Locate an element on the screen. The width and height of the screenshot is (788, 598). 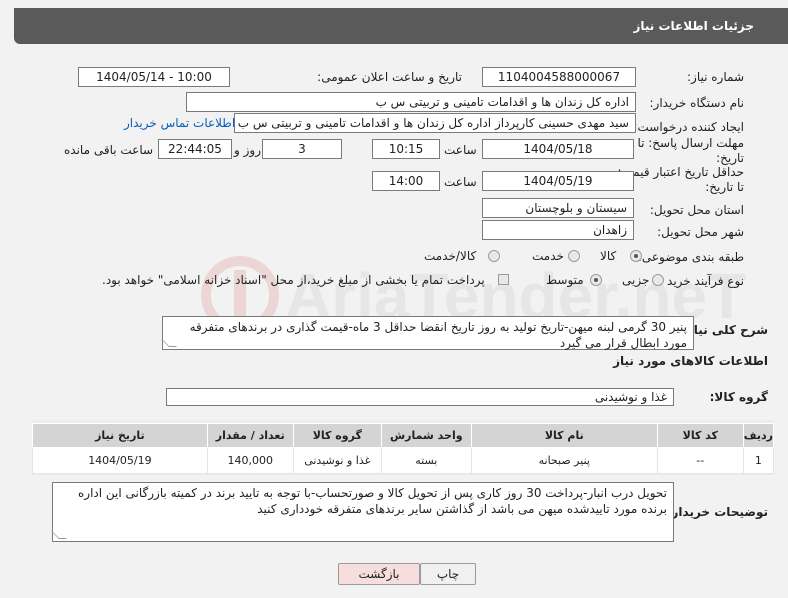
deadline-label-line2: تاریخ: is located at coordinates (730, 158).